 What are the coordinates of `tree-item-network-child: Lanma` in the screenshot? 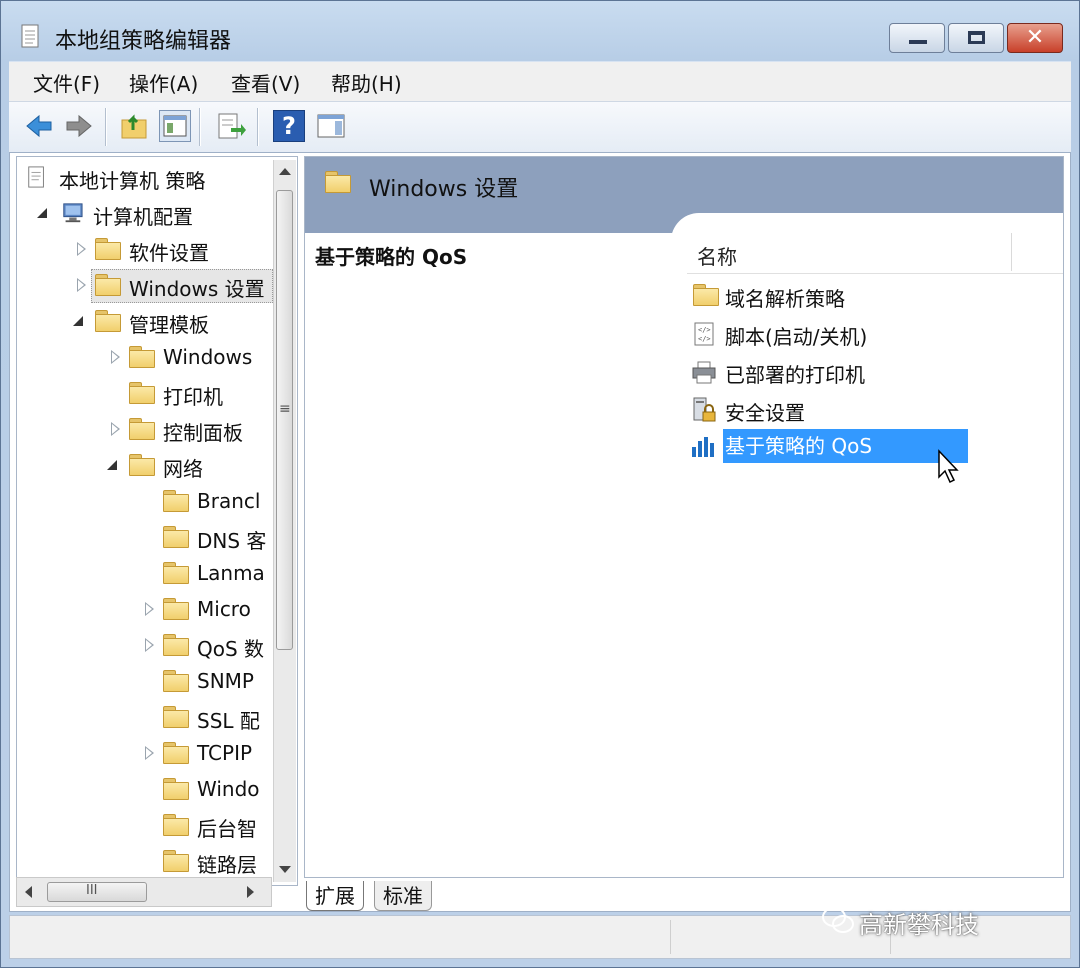 It's located at (146, 574).